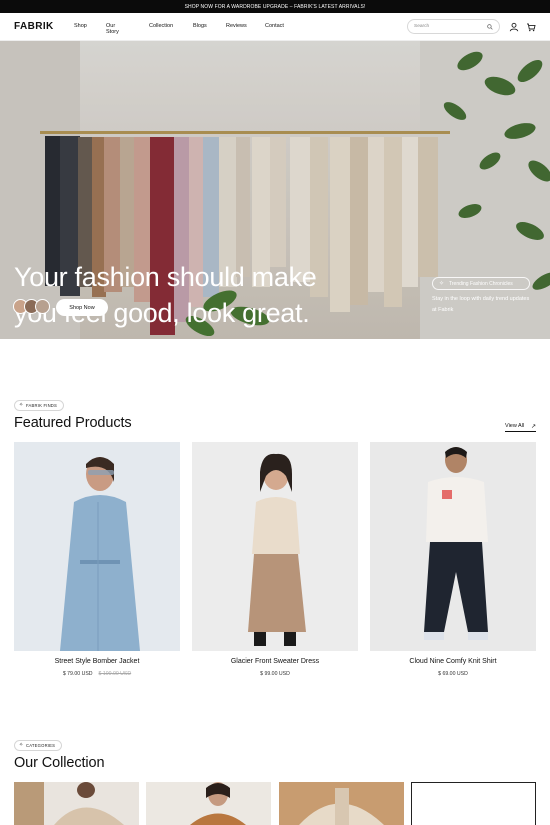 The height and width of the screenshot is (825, 550). What do you see at coordinates (41, 745) in the screenshot?
I see `section-tag-label: CATEGORIES` at bounding box center [41, 745].